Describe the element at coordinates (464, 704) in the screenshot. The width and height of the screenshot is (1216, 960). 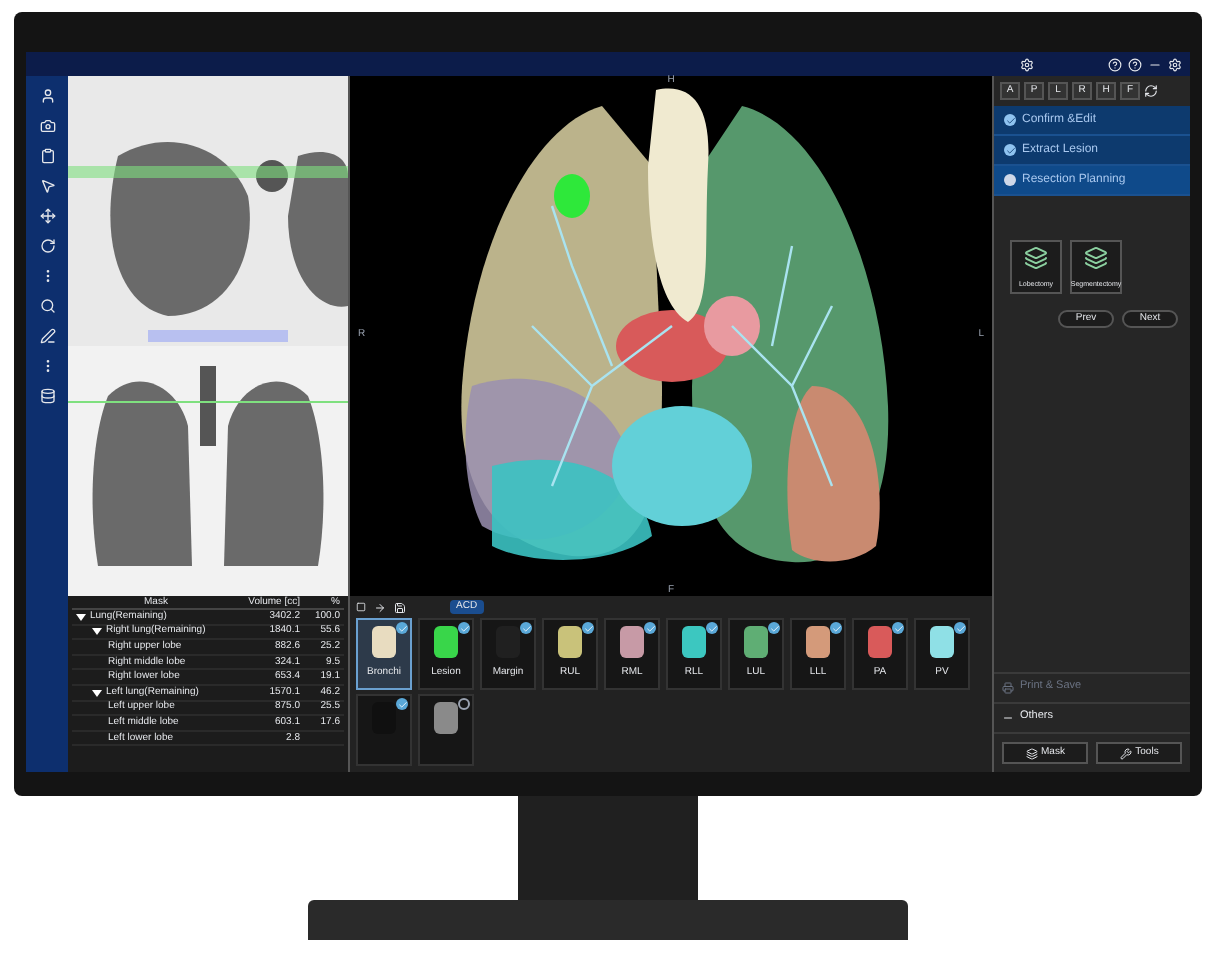
I see `visibility-check-icon` at that location.